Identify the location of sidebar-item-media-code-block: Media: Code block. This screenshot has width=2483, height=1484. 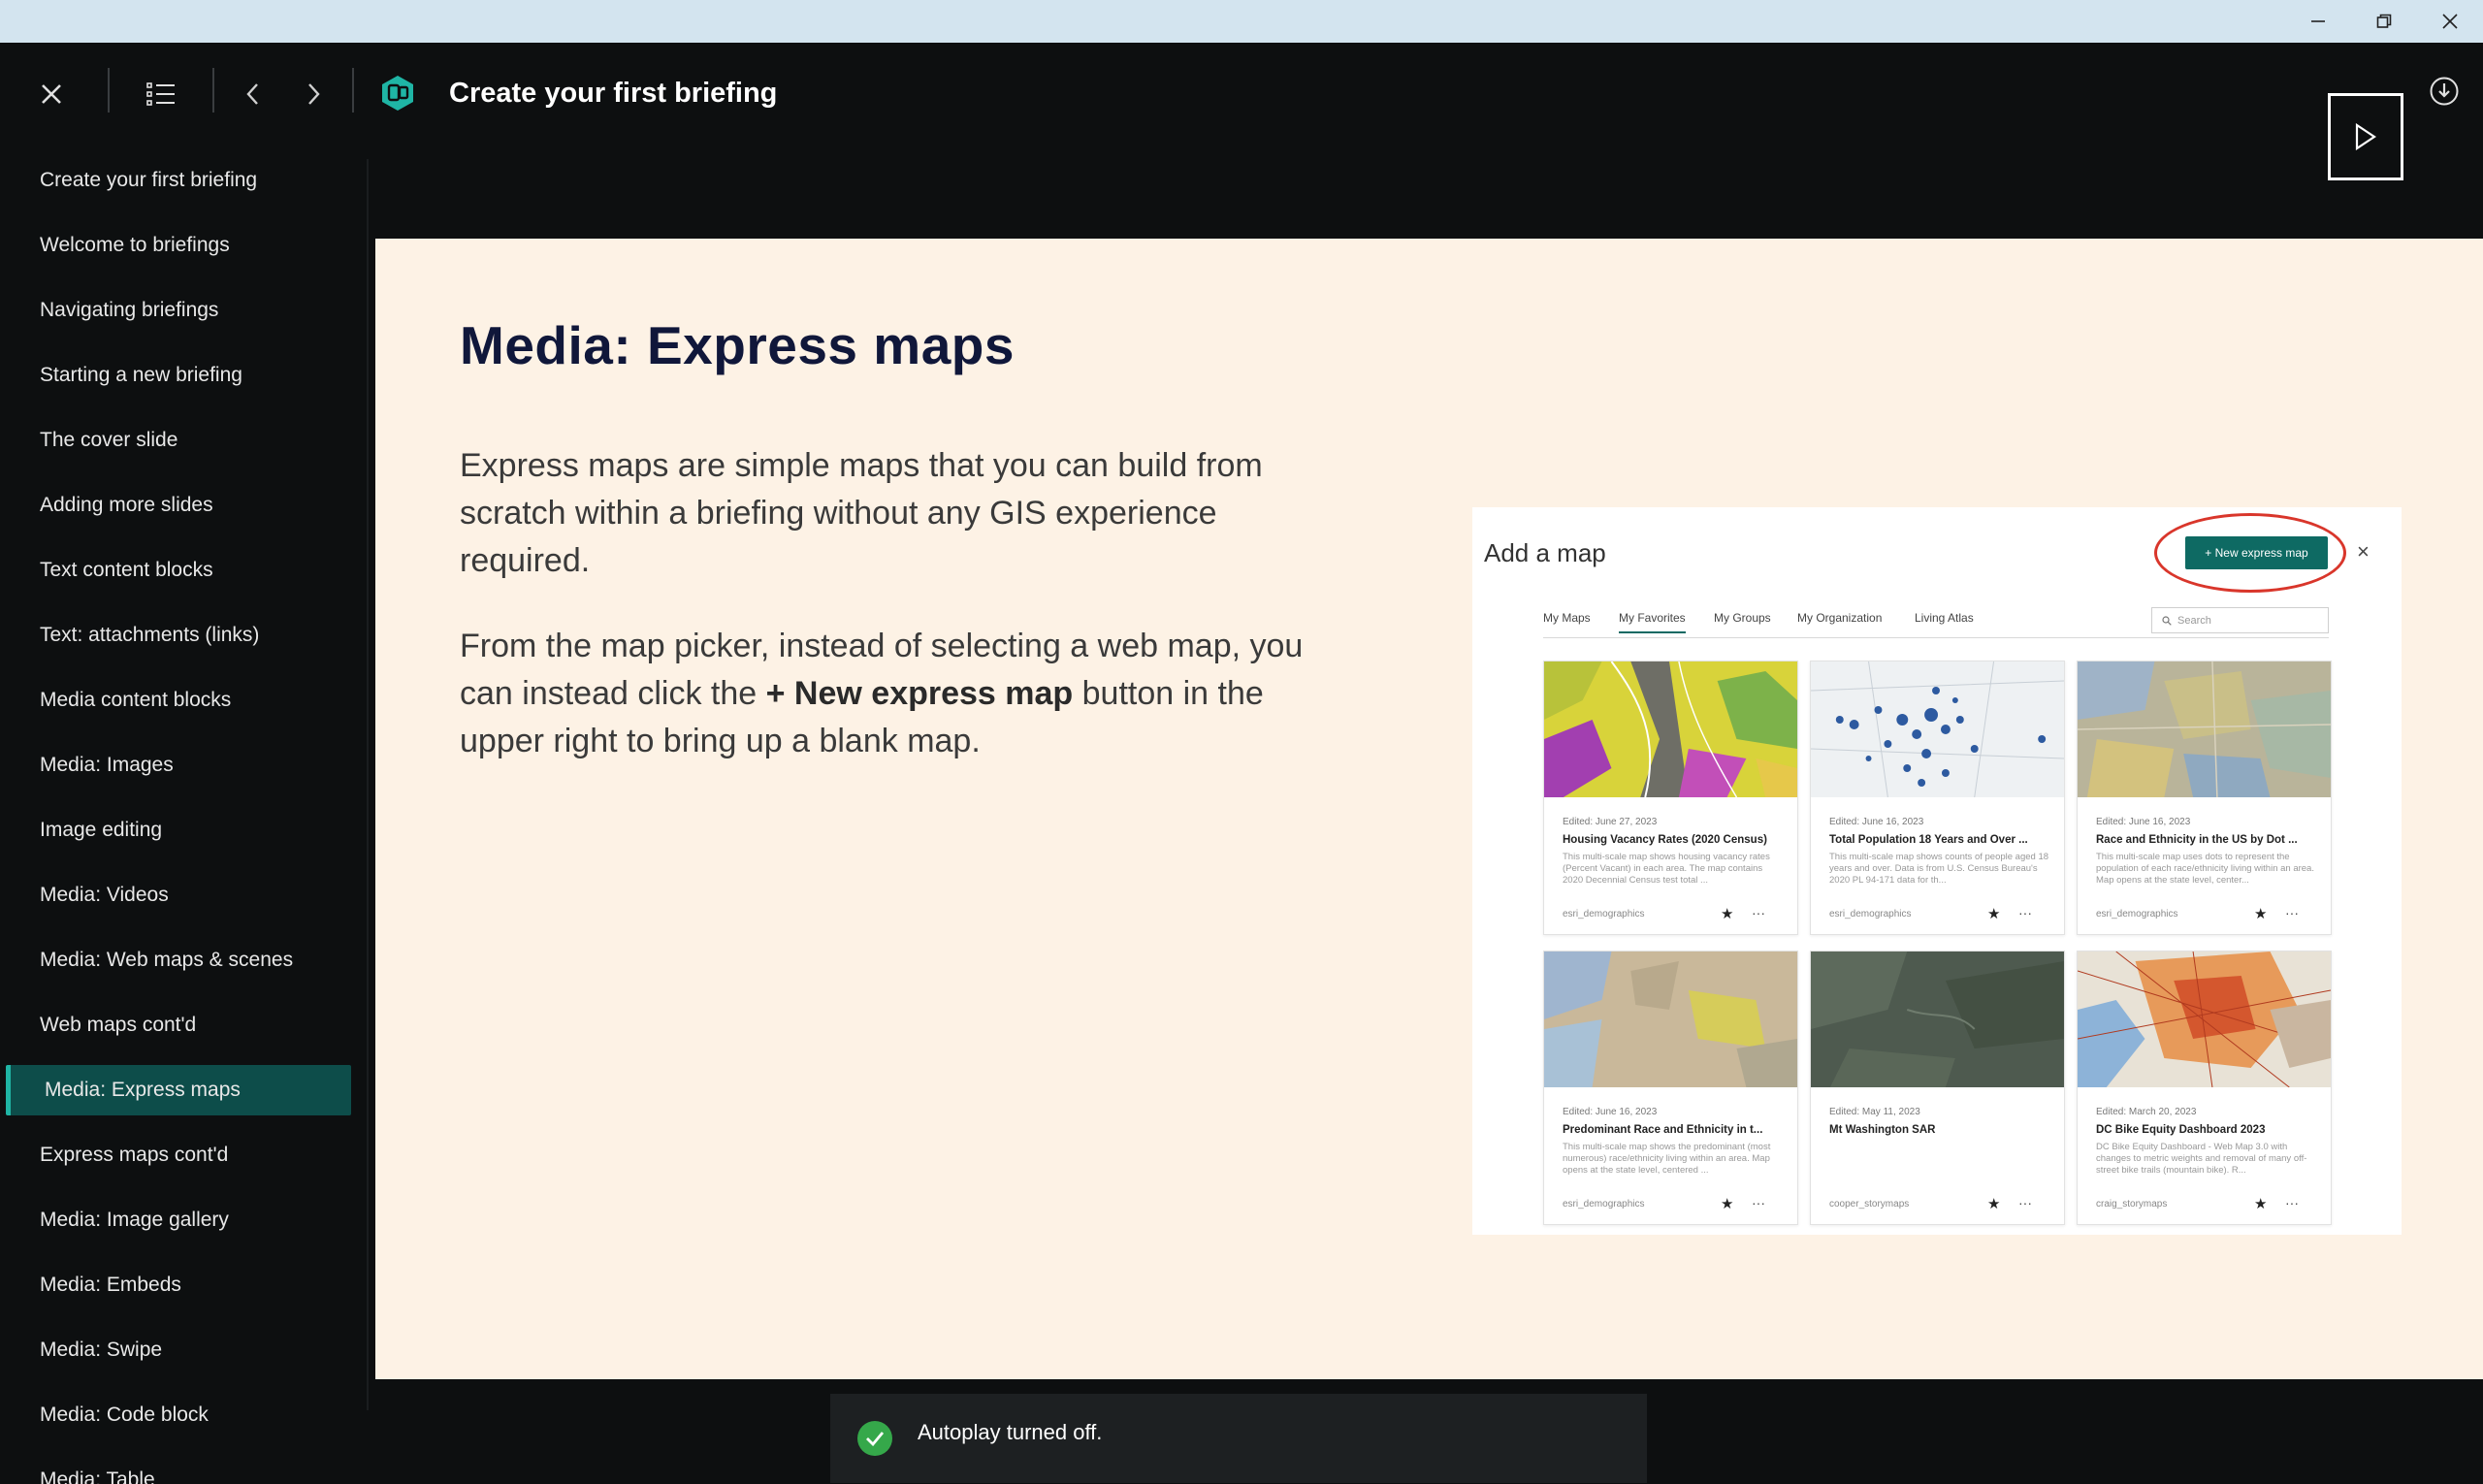
(185, 1414).